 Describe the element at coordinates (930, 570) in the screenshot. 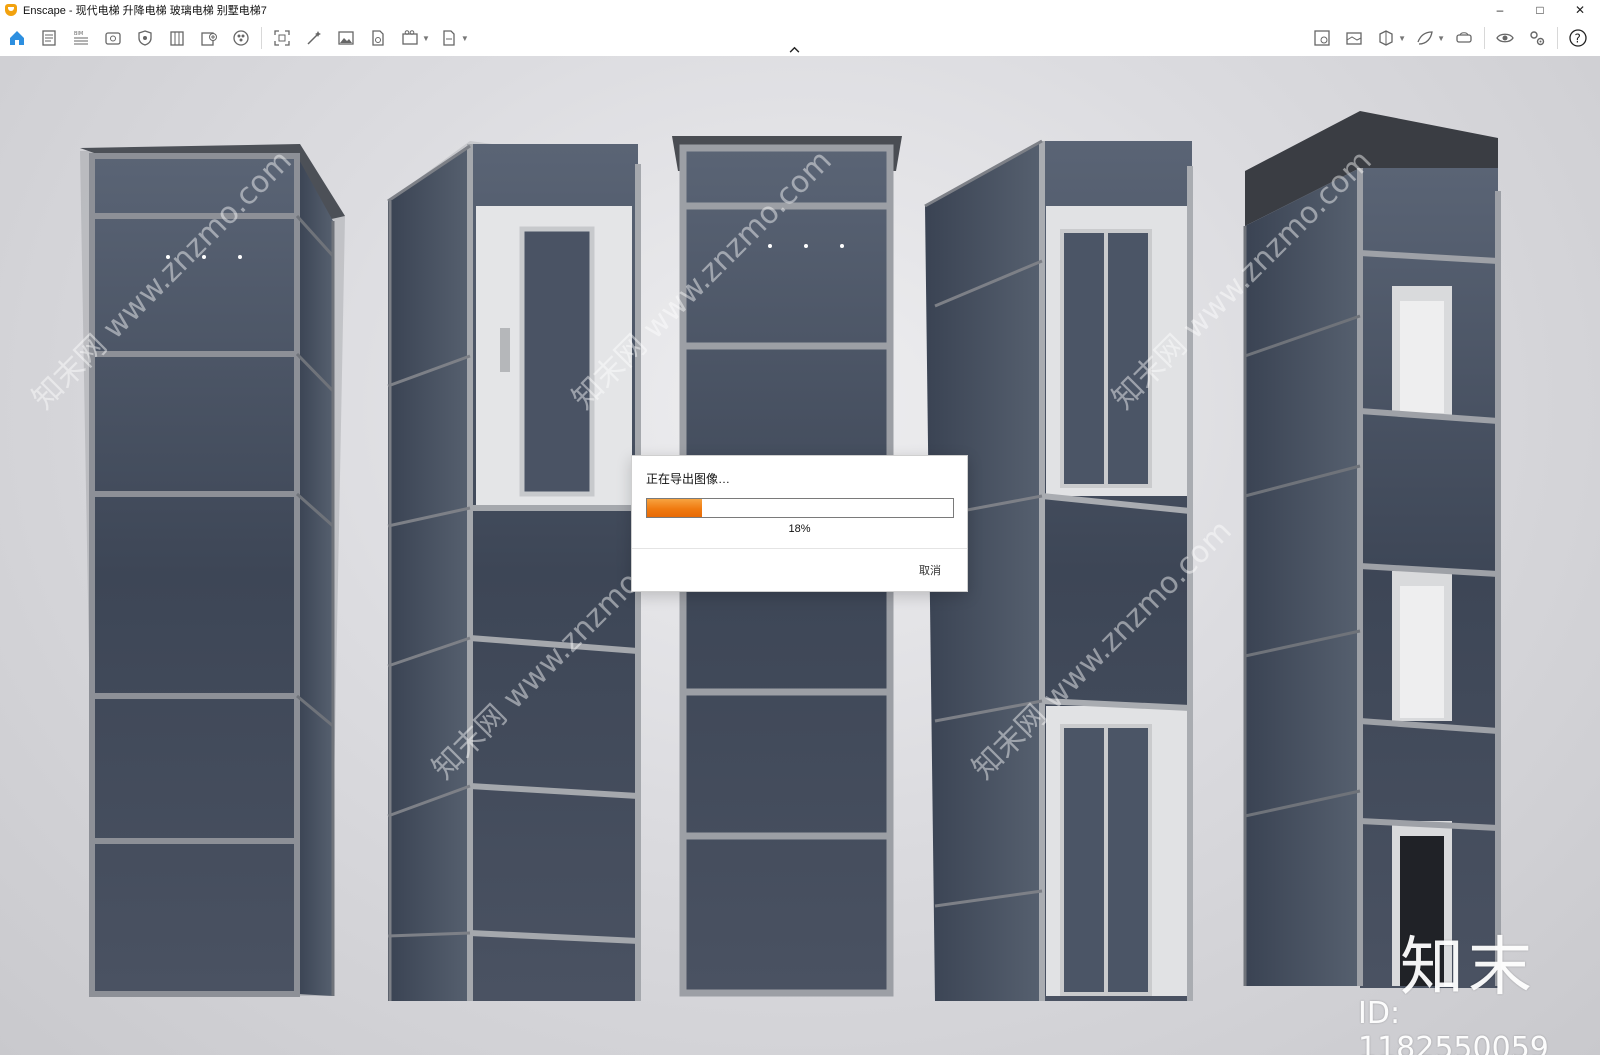

I see `cancel-button: 取消` at that location.